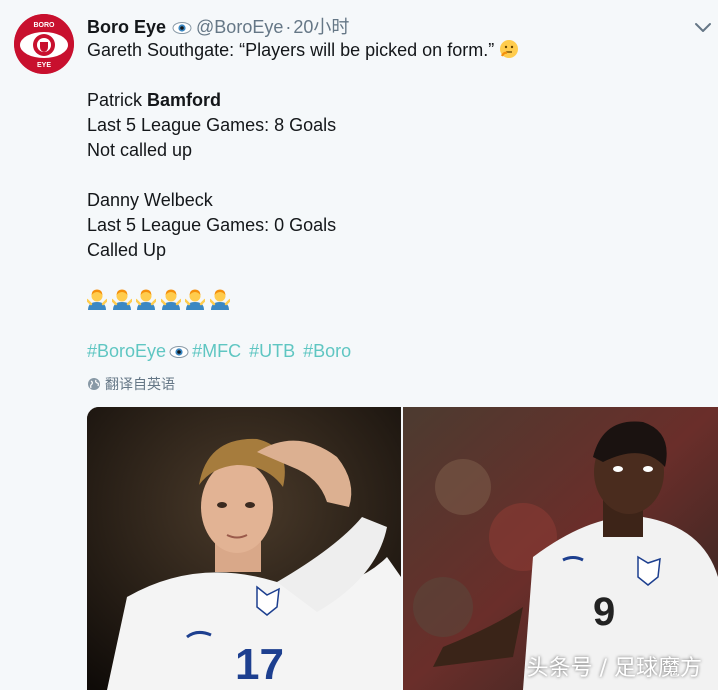 This screenshot has width=718, height=690. Describe the element at coordinates (212, 125) in the screenshot. I see `player1-stat: Last 5 League Games: 8 Goals` at that location.